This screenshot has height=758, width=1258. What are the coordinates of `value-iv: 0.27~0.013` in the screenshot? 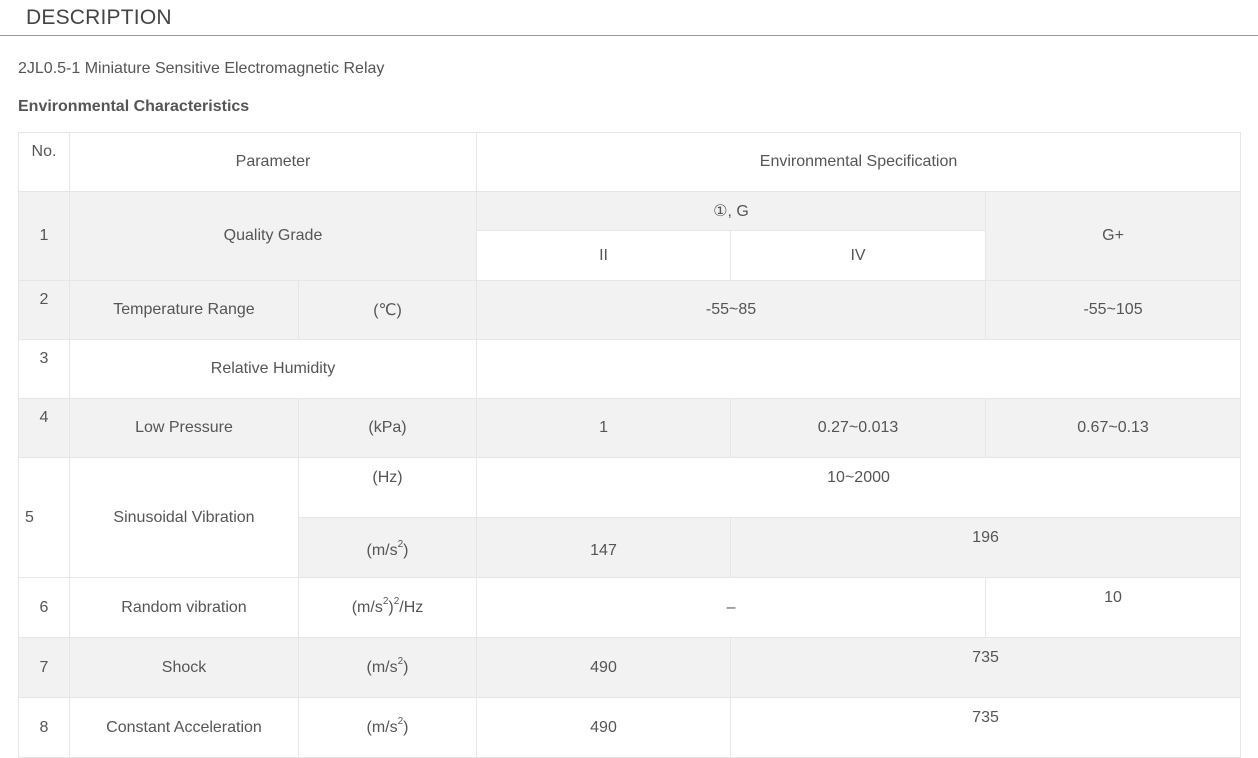 It's located at (858, 428).